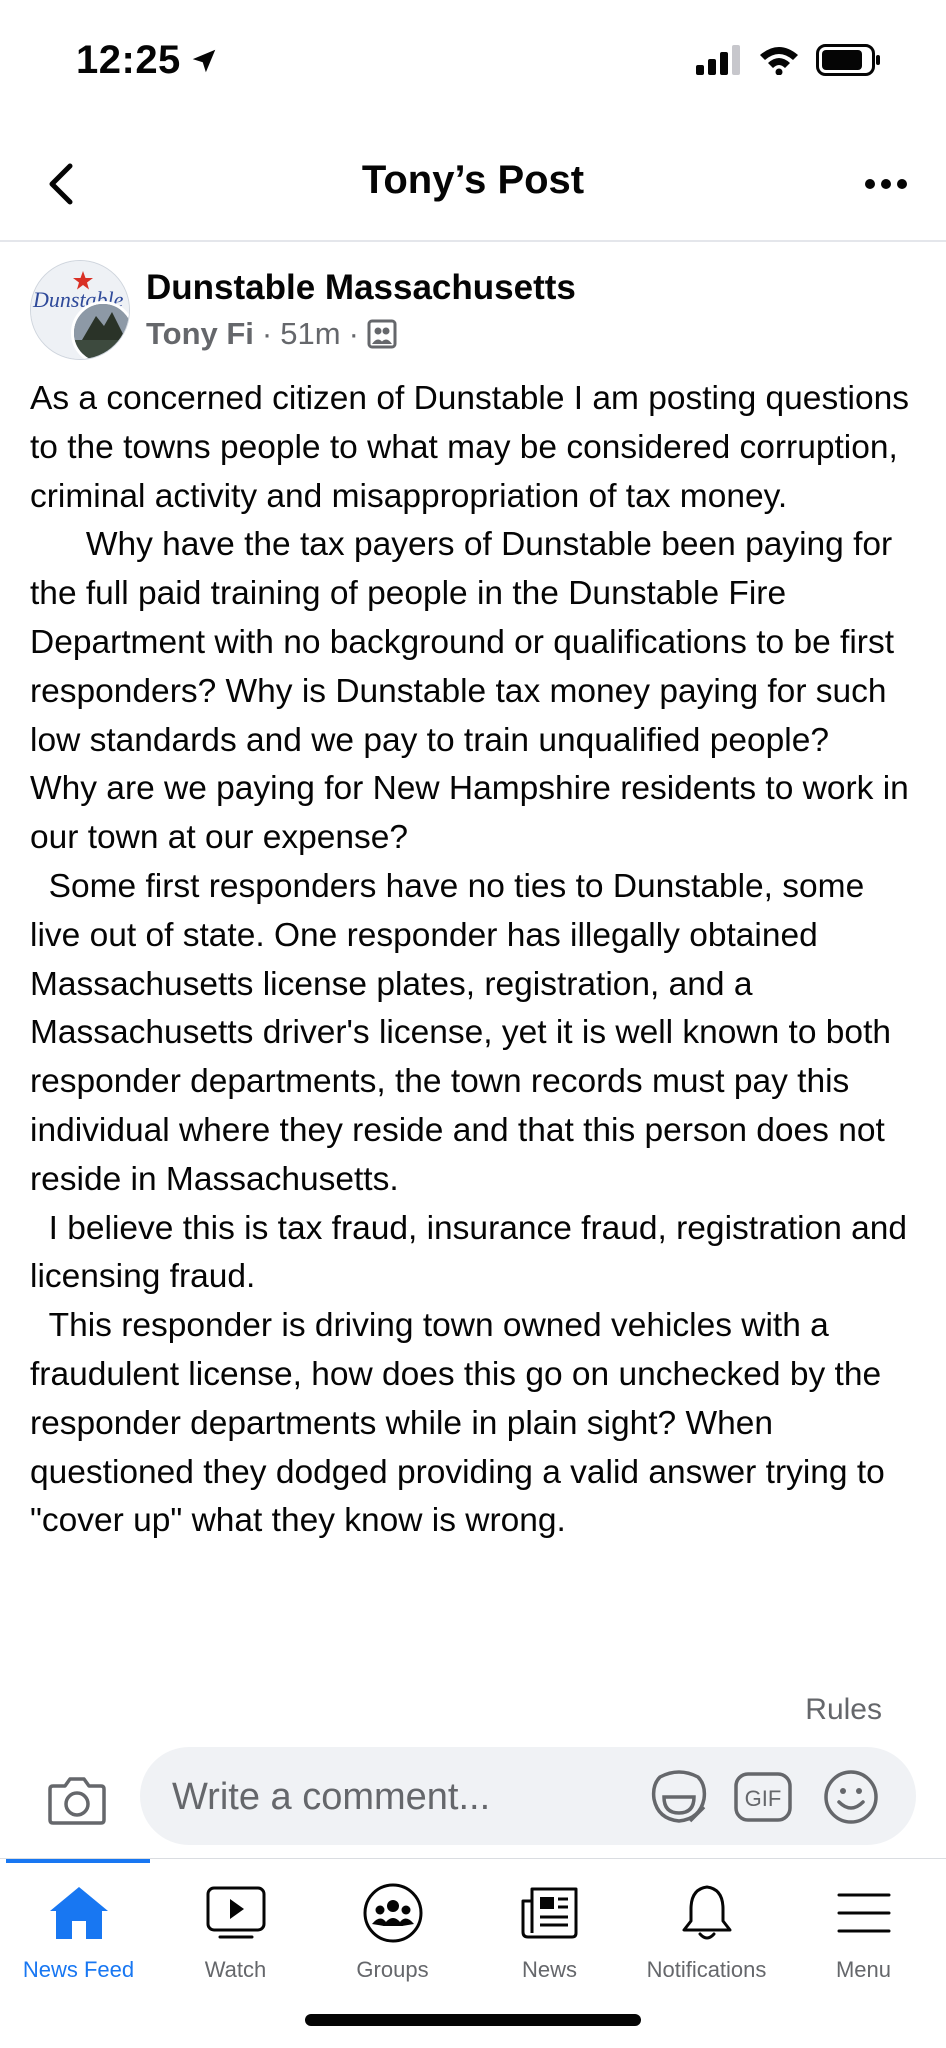  I want to click on time-label: 12:25, so click(128, 60).